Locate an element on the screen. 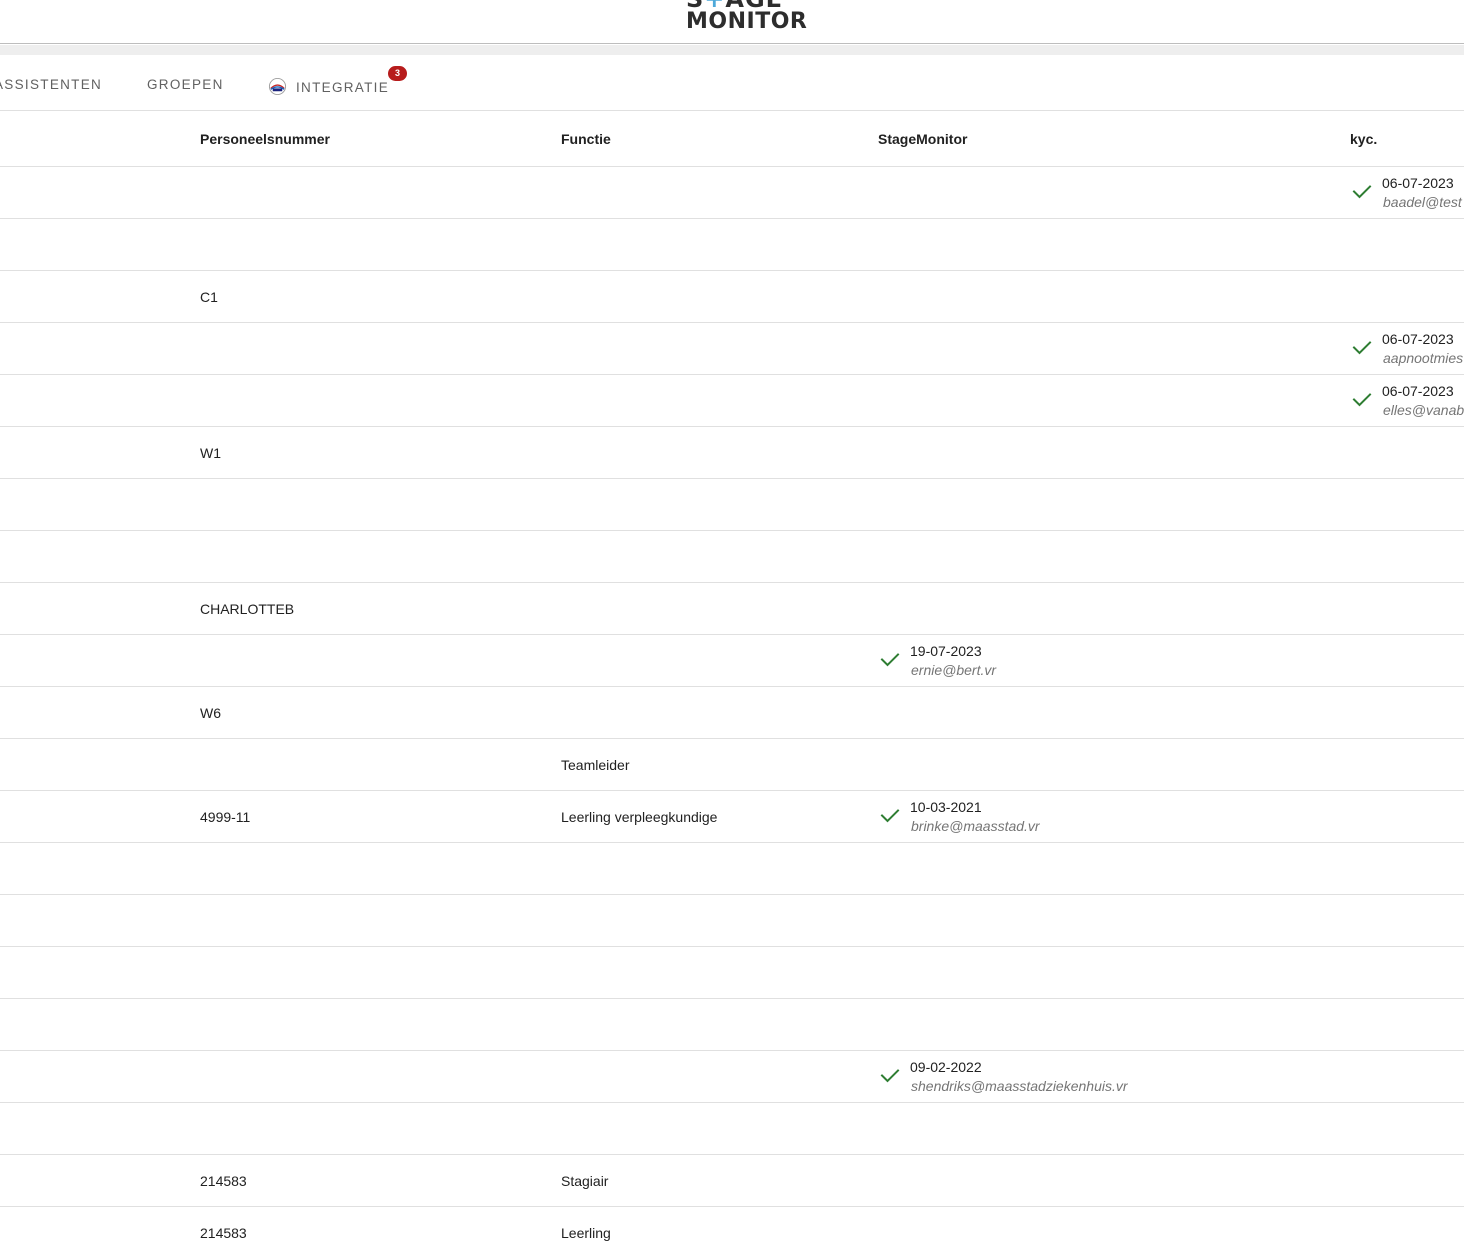 The height and width of the screenshot is (1241, 1464). linked-date: 10-03-2021 is located at coordinates (946, 807).